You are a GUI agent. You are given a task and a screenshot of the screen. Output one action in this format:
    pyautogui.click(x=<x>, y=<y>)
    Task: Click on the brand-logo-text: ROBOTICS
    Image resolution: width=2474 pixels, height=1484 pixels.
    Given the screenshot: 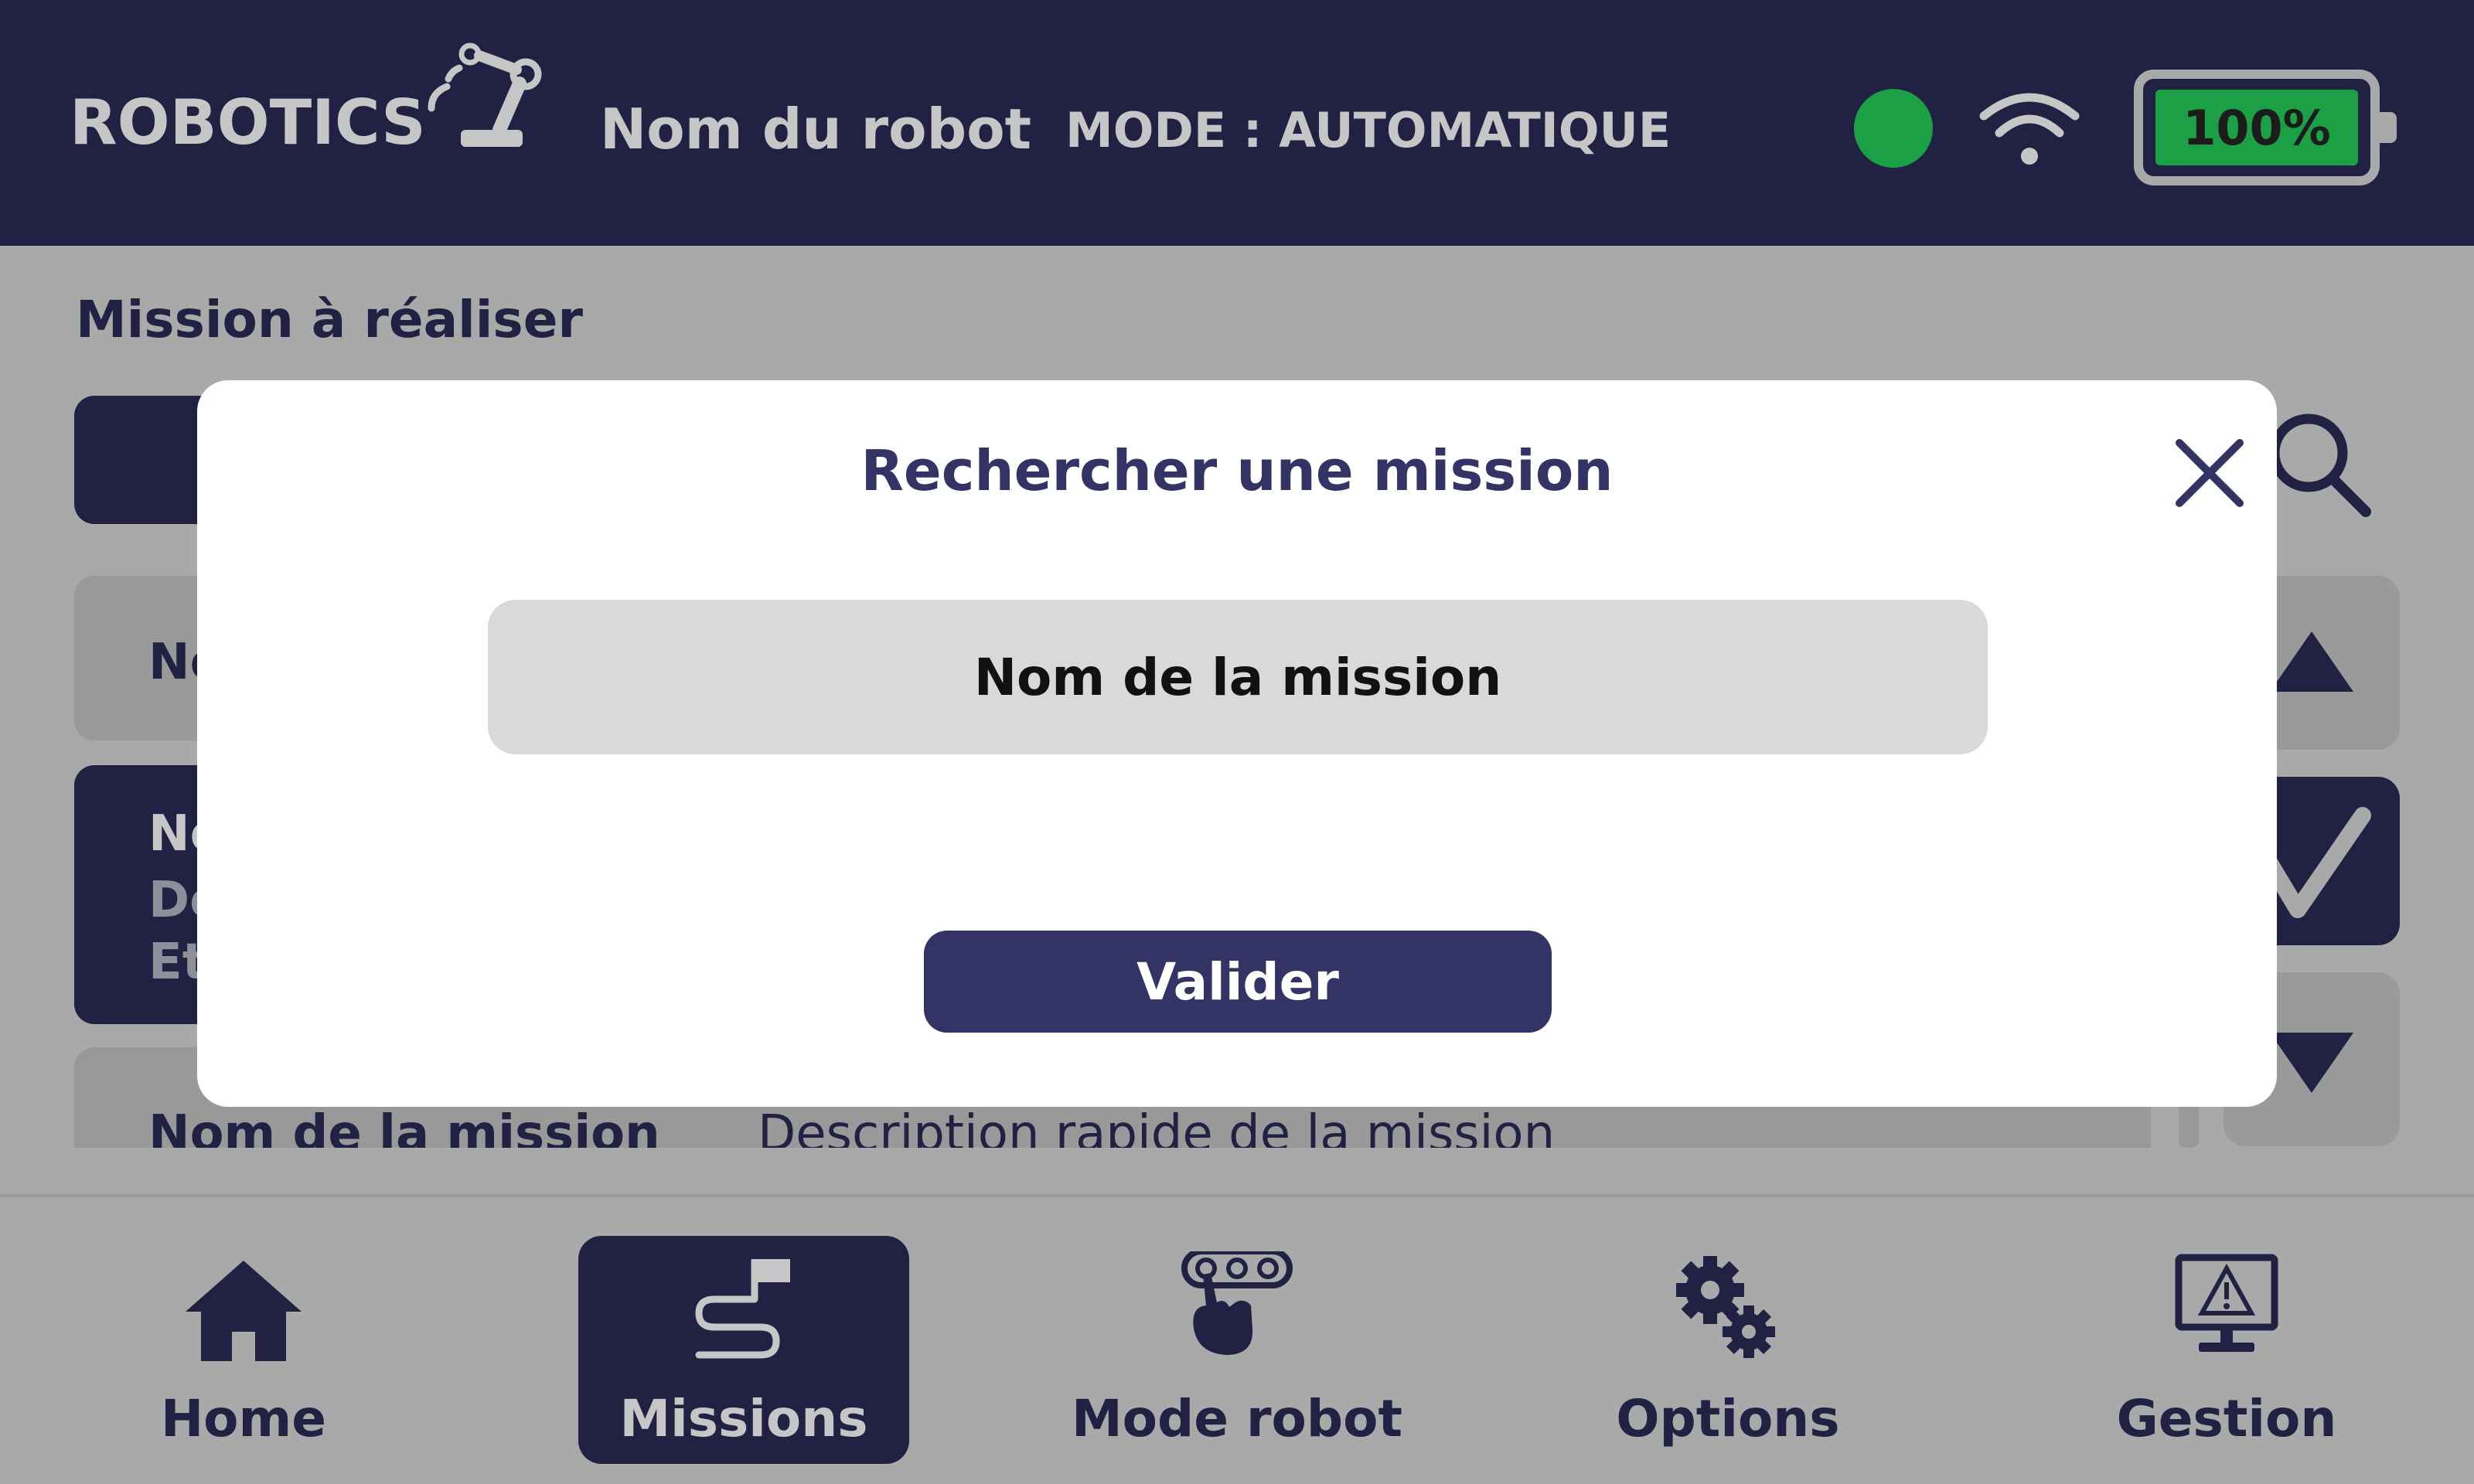 What is the action you would take?
    pyautogui.click(x=248, y=122)
    